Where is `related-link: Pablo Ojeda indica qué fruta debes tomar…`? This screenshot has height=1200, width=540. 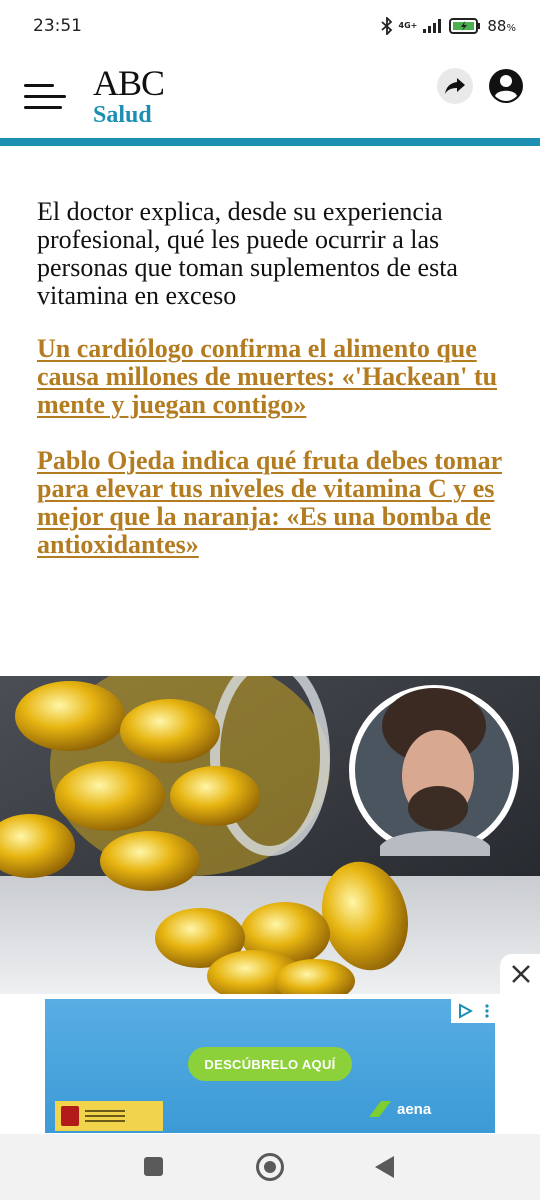 related-link: Pablo Ojeda indica qué fruta debes tomar… is located at coordinates (277, 503).